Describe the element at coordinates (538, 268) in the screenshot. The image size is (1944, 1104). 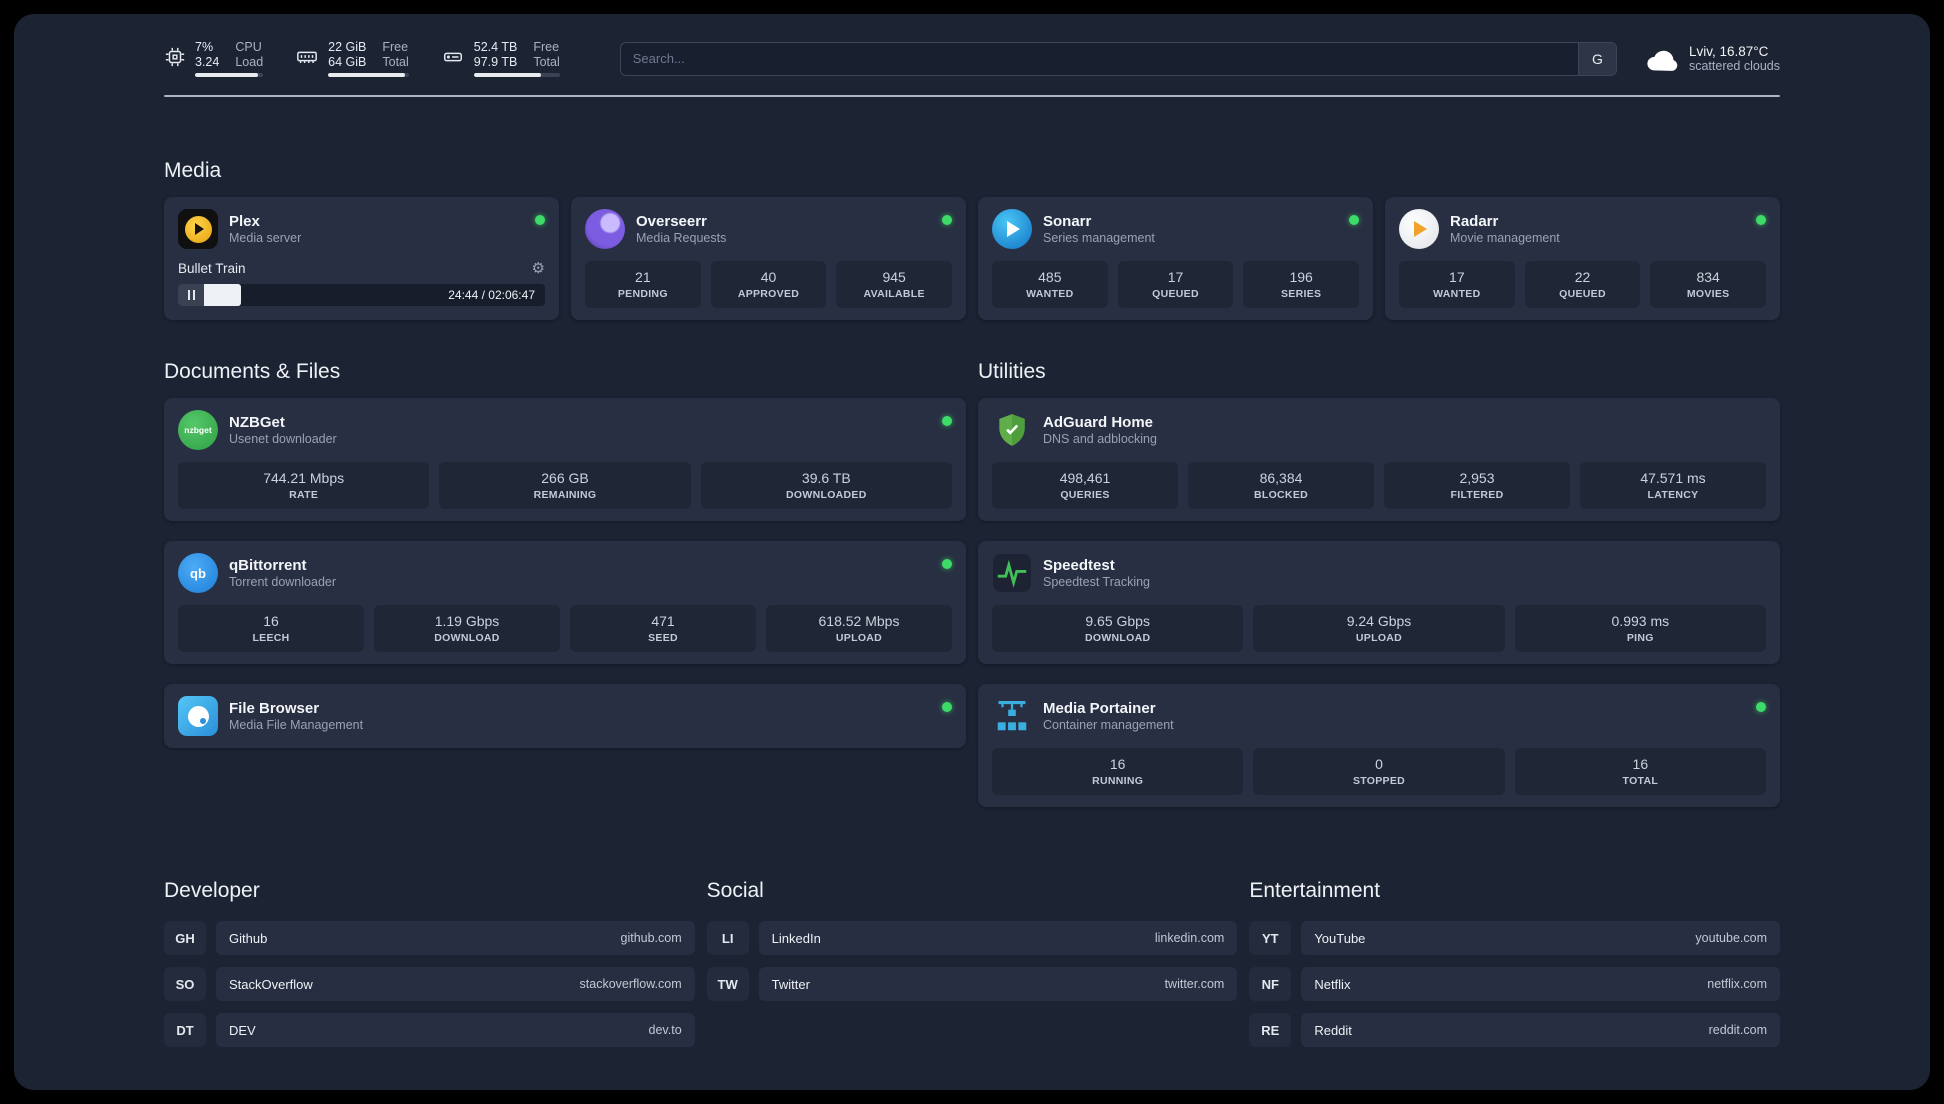
I see `gear-icon: ⚙` at that location.